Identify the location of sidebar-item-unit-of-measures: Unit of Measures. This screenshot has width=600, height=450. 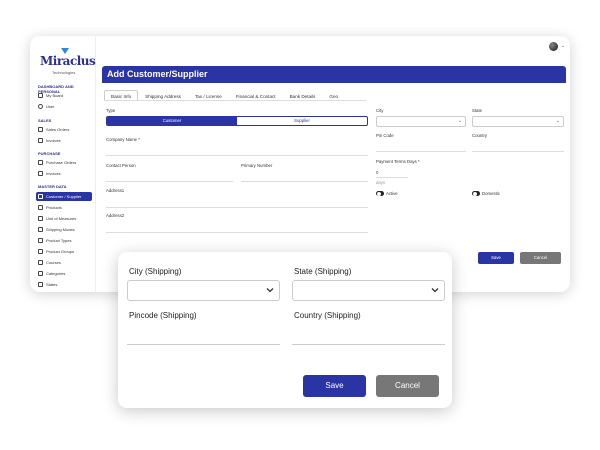
(64, 218).